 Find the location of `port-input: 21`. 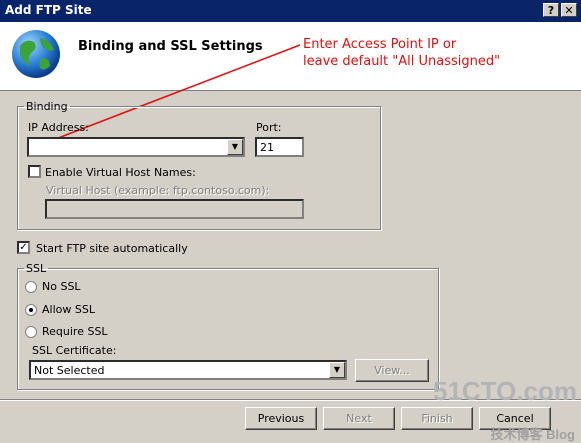

port-input: 21 is located at coordinates (279, 147).